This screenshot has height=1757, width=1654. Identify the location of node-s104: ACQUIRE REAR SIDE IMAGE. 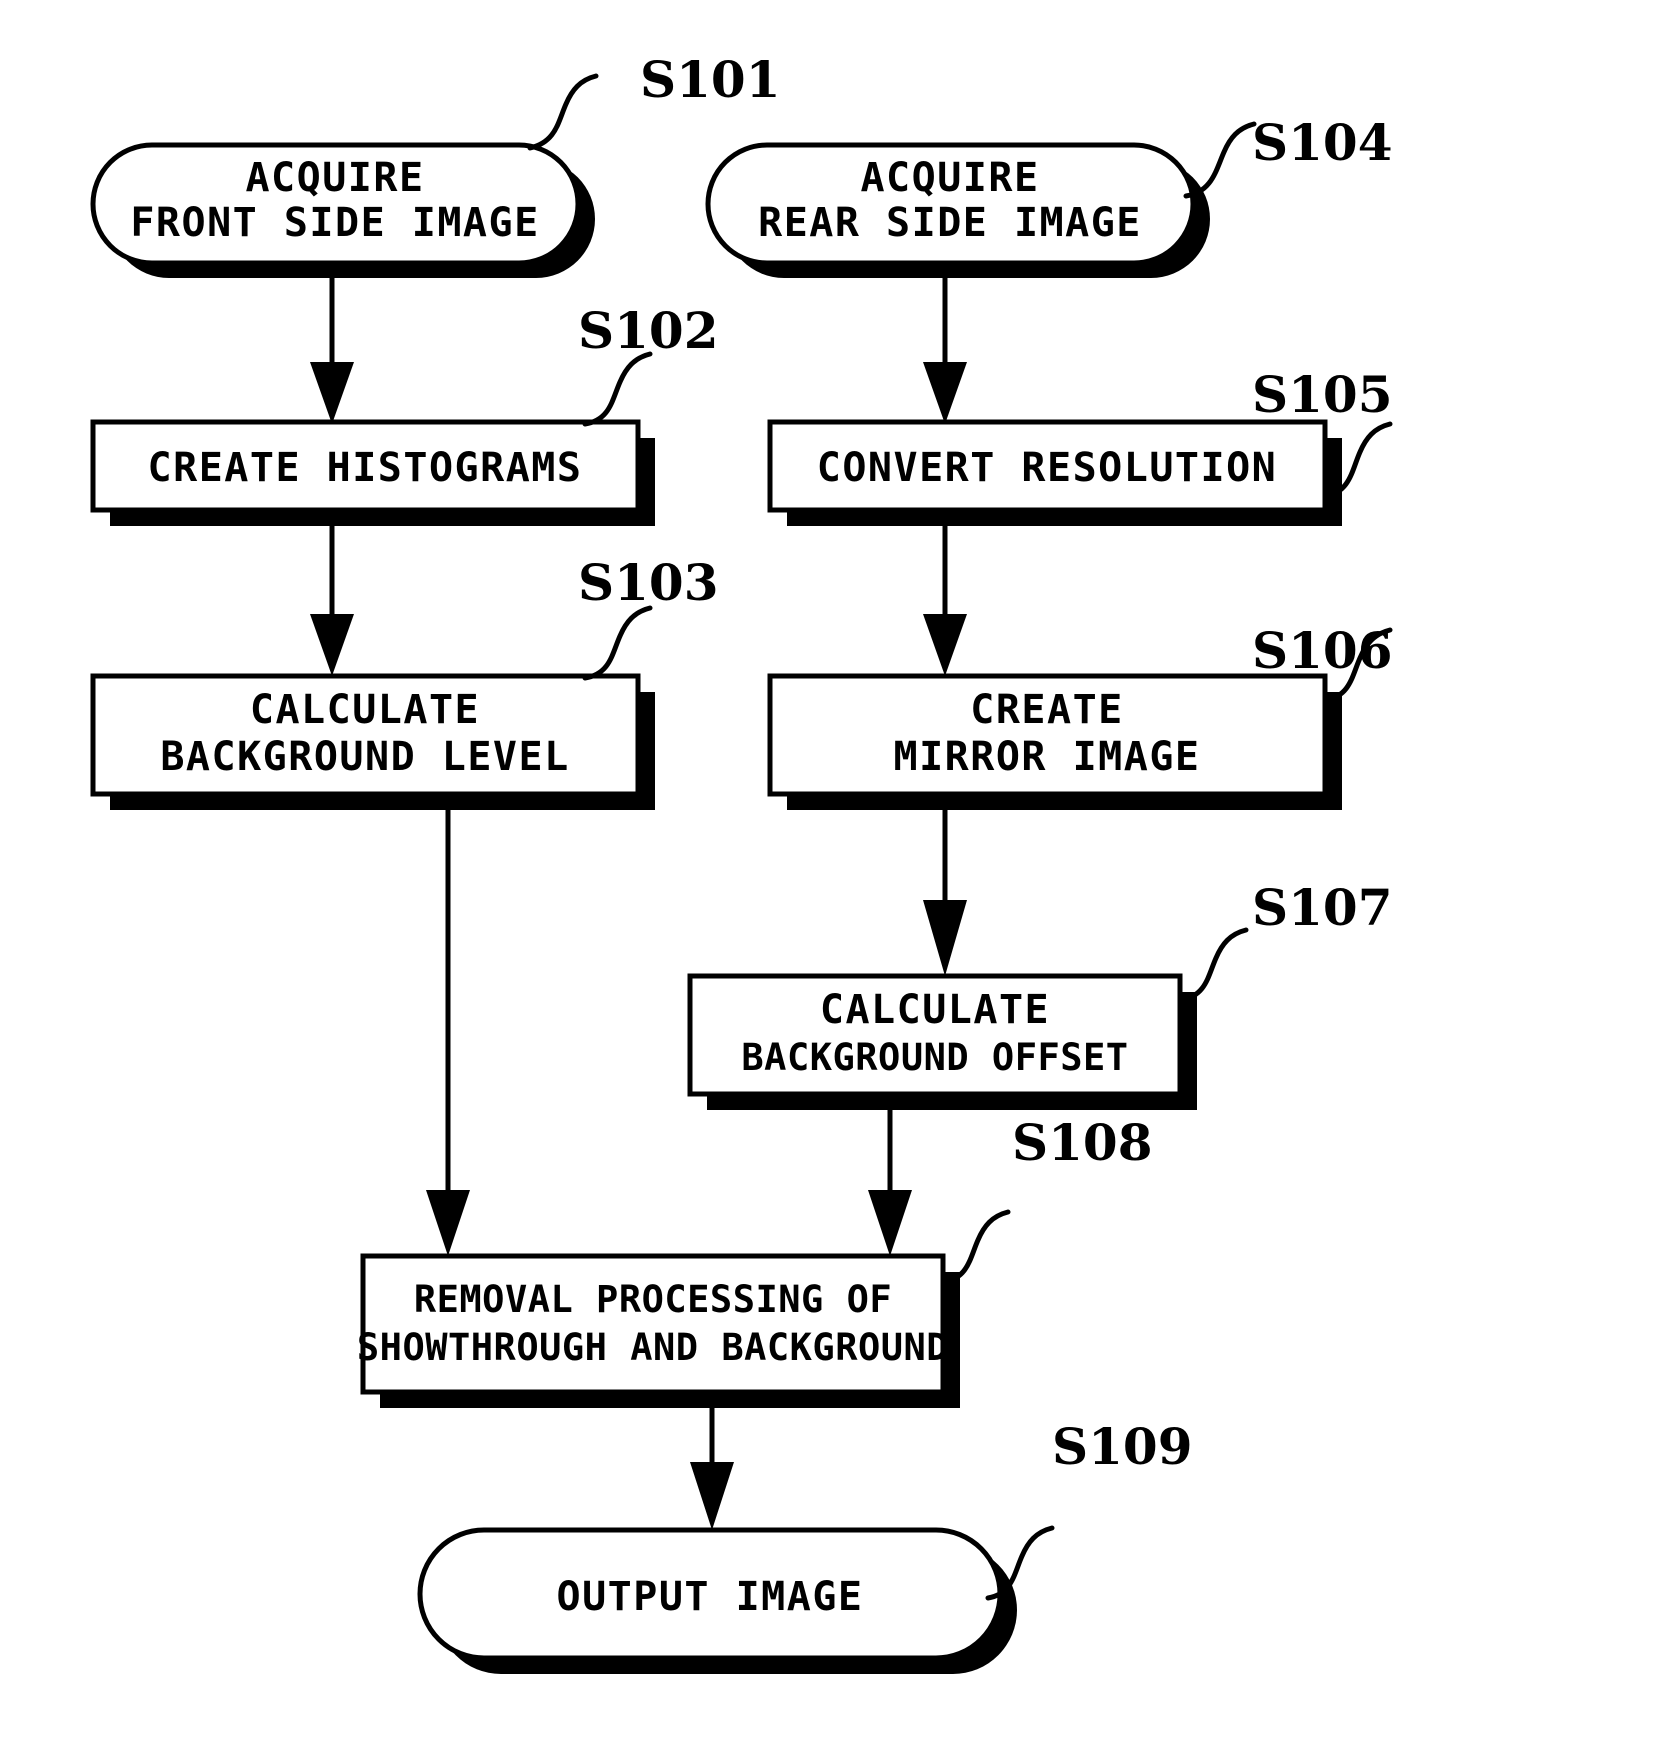
(957, 210).